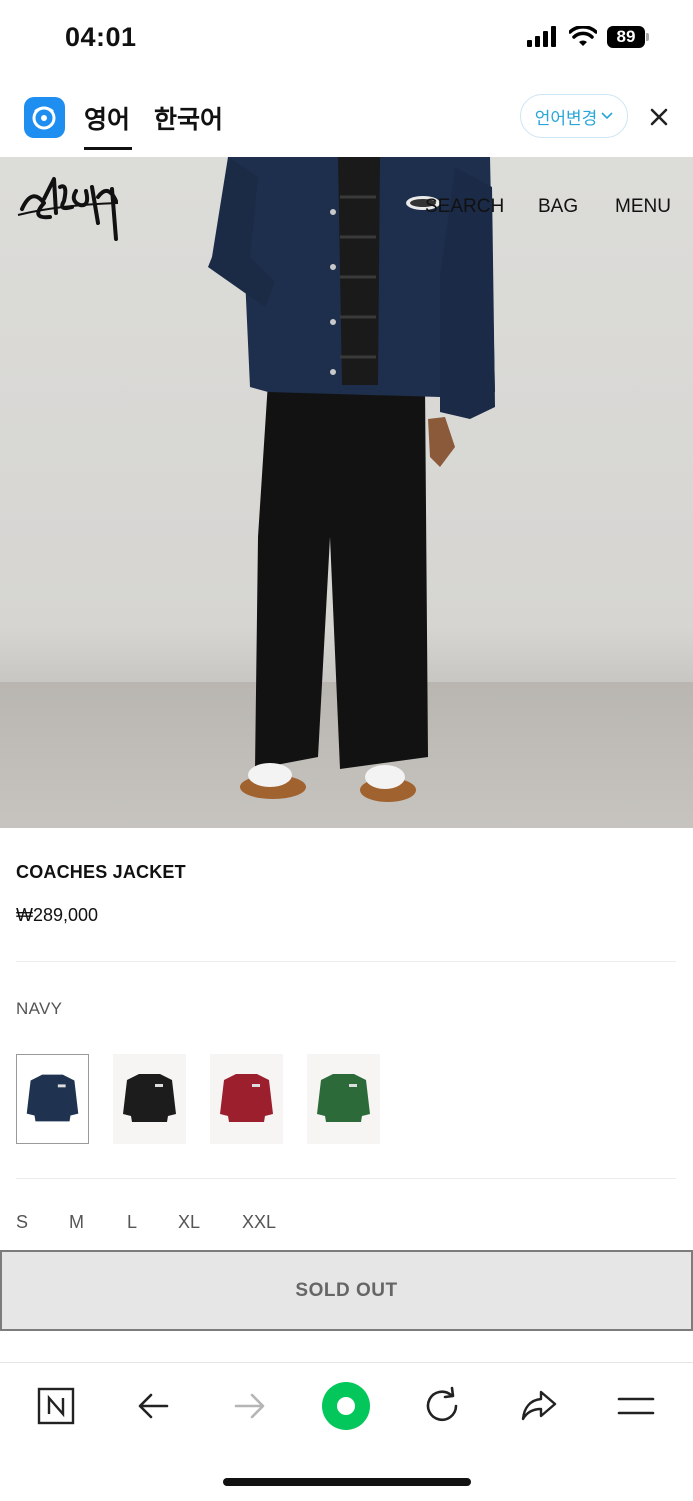  What do you see at coordinates (76, 1222) in the screenshot?
I see `size-option-m: M` at bounding box center [76, 1222].